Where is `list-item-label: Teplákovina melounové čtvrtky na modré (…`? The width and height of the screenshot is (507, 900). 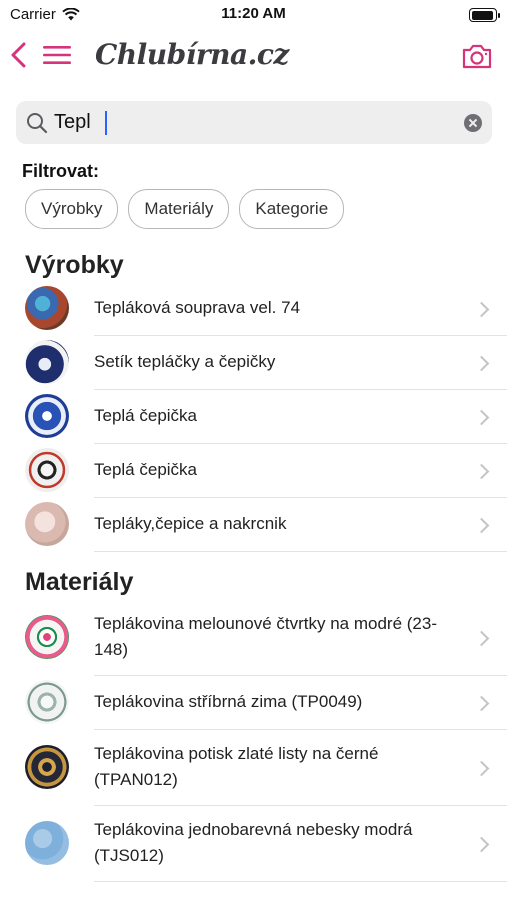 list-item-label: Teplákovina melounové čtvrtky na modré (… is located at coordinates (265, 636).